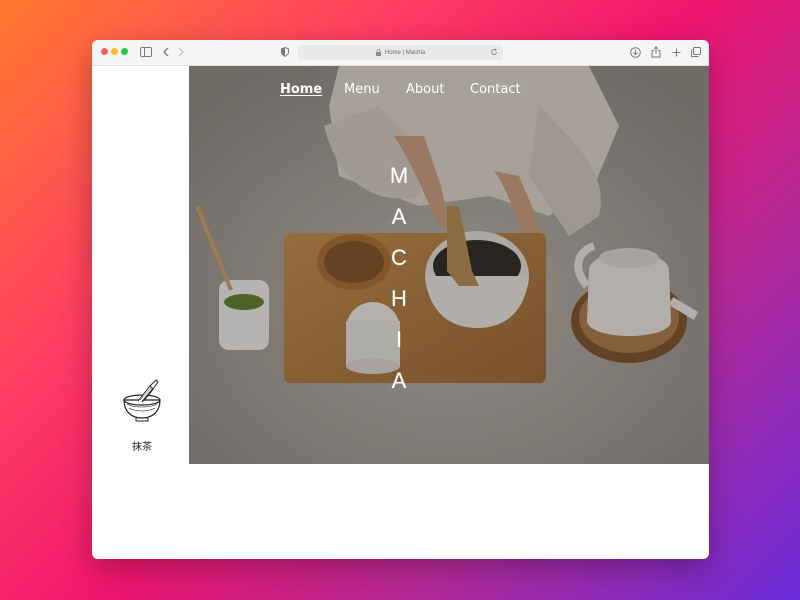 Image resolution: width=800 pixels, height=600 pixels. I want to click on brand-title-vertical: M A C H I A, so click(399, 287).